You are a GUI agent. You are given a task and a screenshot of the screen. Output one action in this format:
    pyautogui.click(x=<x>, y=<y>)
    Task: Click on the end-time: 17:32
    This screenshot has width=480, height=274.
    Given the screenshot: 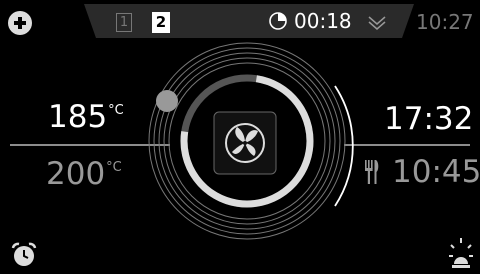 What is the action you would take?
    pyautogui.click(x=428, y=119)
    